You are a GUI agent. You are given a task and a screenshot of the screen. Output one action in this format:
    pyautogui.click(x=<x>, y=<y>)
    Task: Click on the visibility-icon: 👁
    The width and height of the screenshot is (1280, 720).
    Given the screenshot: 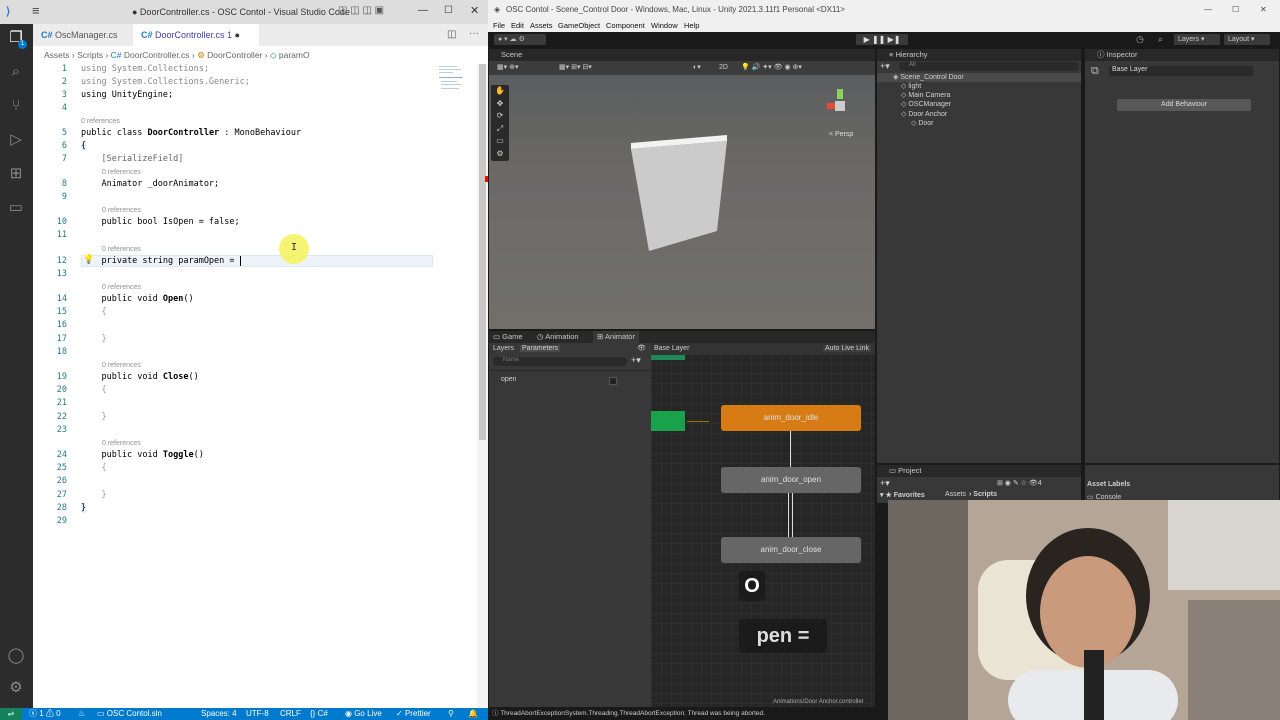 What is the action you would take?
    pyautogui.click(x=641, y=348)
    